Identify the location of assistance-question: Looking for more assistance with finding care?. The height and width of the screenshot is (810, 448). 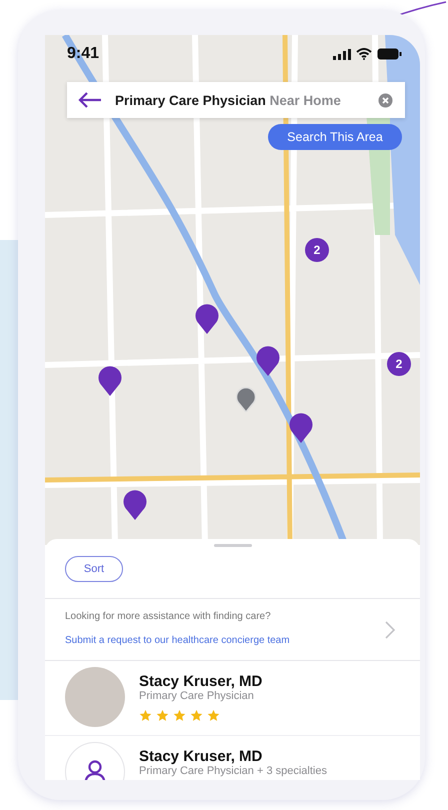
(168, 616).